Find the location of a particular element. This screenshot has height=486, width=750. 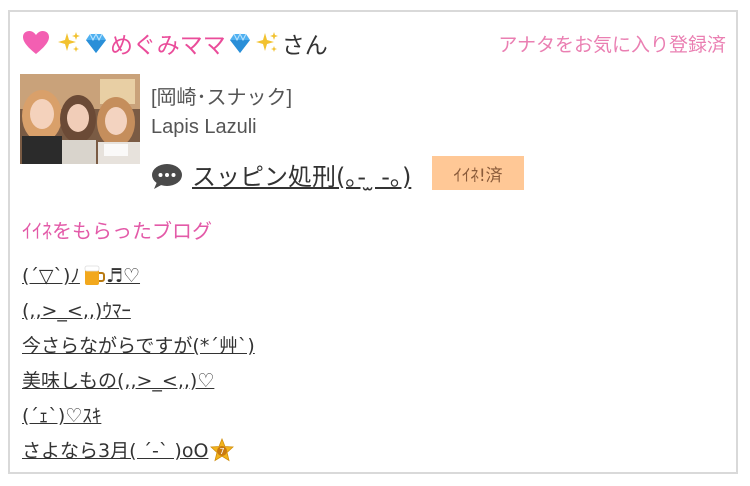

name-suffix: さん is located at coordinates (304, 46).